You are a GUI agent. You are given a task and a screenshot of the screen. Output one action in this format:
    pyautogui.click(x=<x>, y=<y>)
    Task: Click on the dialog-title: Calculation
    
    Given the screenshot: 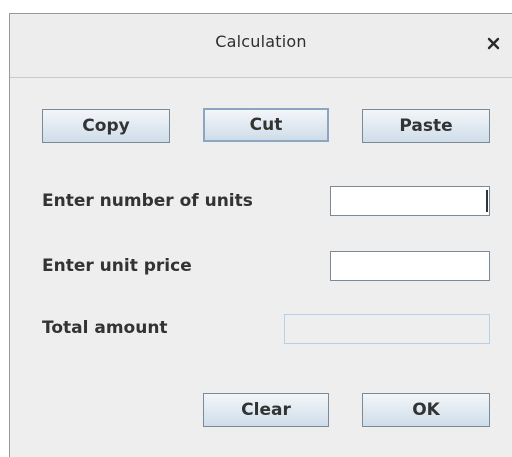 What is the action you would take?
    pyautogui.click(x=261, y=41)
    